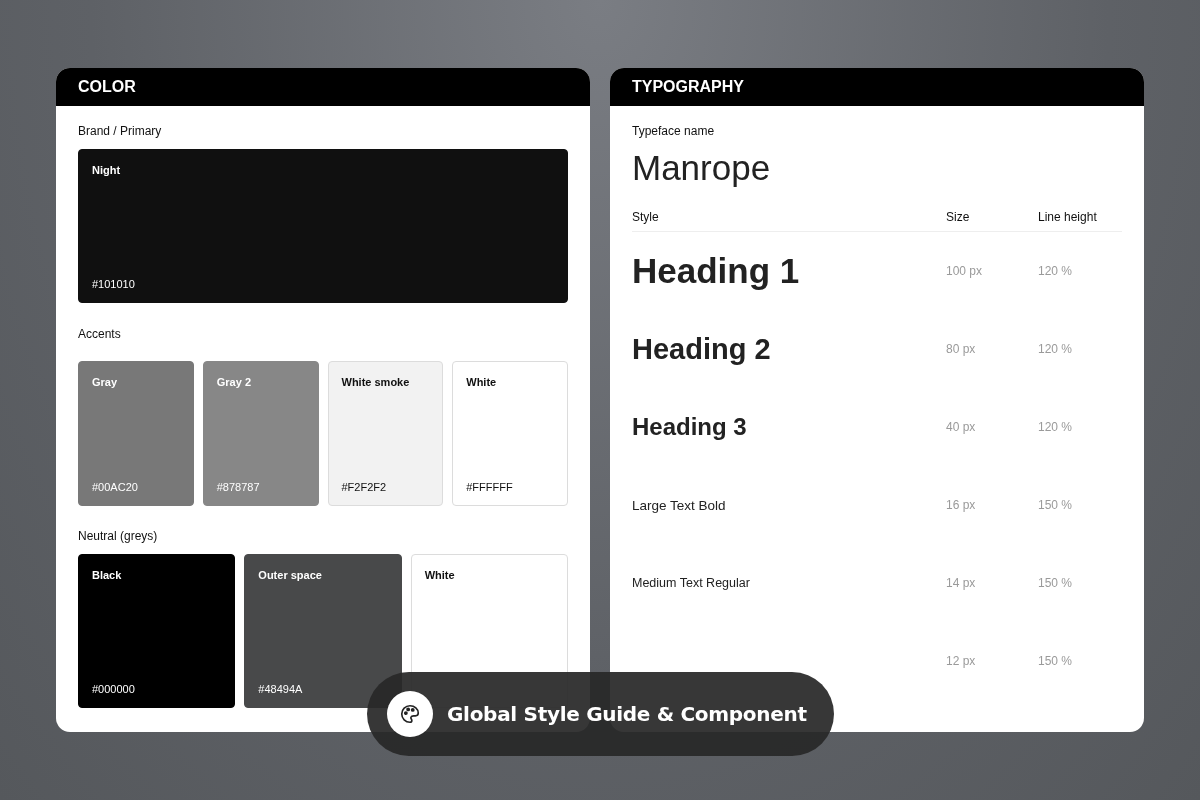 This screenshot has height=800, width=1200. What do you see at coordinates (489, 487) in the screenshot?
I see `swatch-hex: #FFFFFF` at bounding box center [489, 487].